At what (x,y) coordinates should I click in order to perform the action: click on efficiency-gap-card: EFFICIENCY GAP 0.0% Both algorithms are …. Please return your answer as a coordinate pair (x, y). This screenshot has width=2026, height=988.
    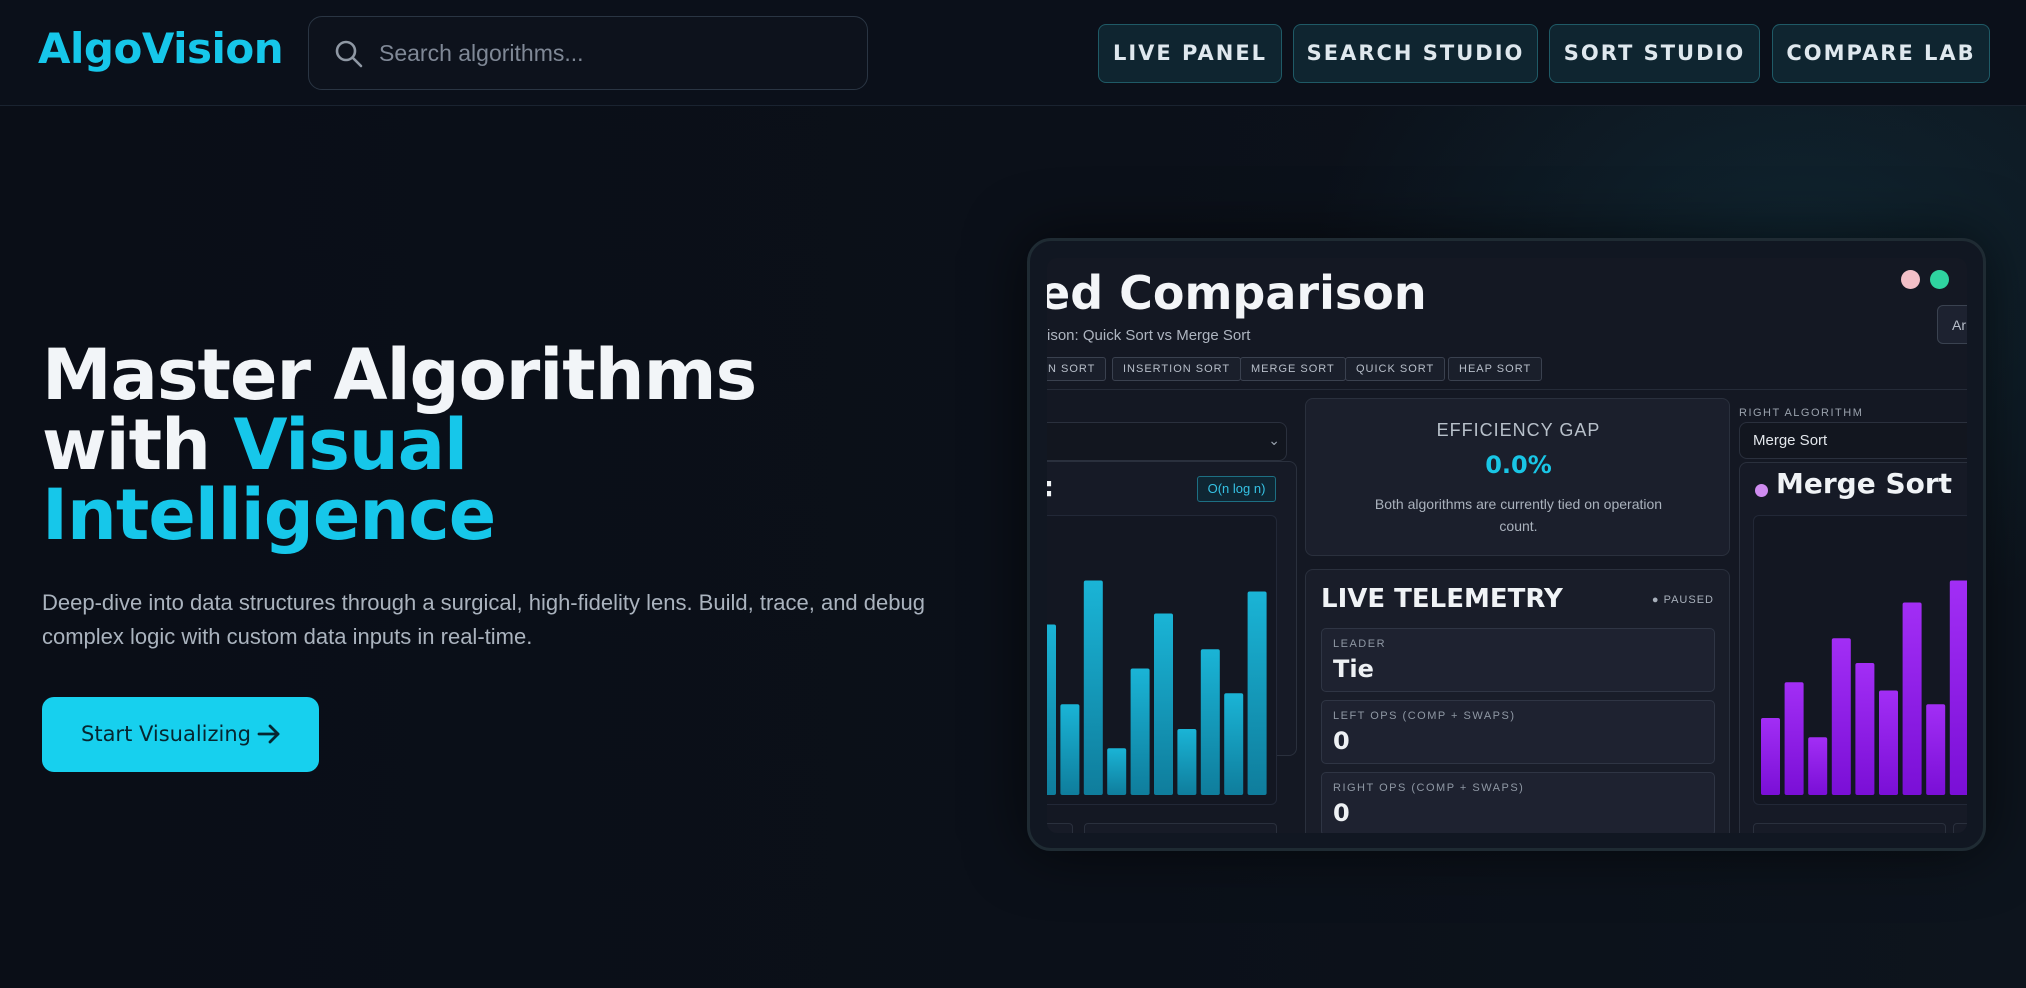
    Looking at the image, I should click on (1517, 477).